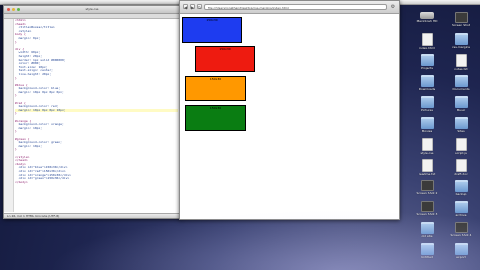 Image resolution: width=480 pixels, height=270 pixels. I want to click on blue-box-label: 150x30, so click(212, 20).